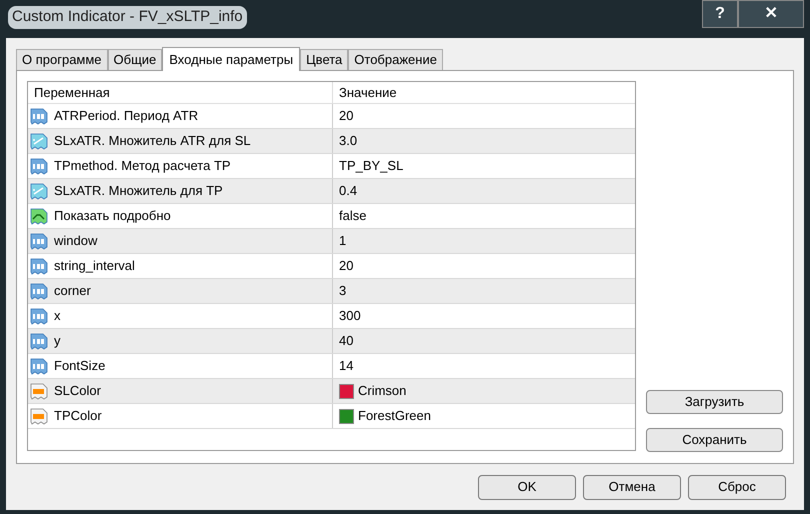  What do you see at coordinates (135, 59) in the screenshot?
I see `tab: Общие` at bounding box center [135, 59].